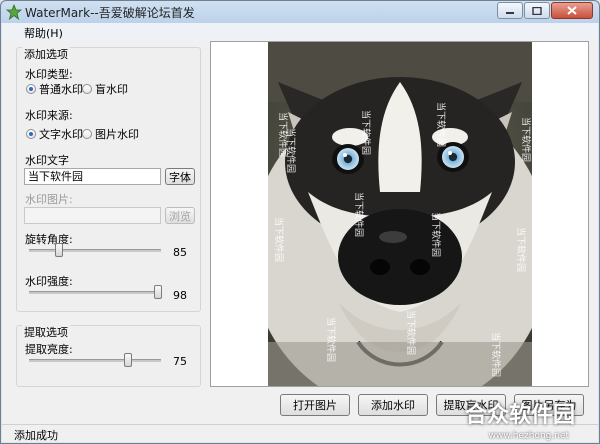  What do you see at coordinates (47, 160) in the screenshot?
I see `watermark-text-label: 水印文字` at bounding box center [47, 160].